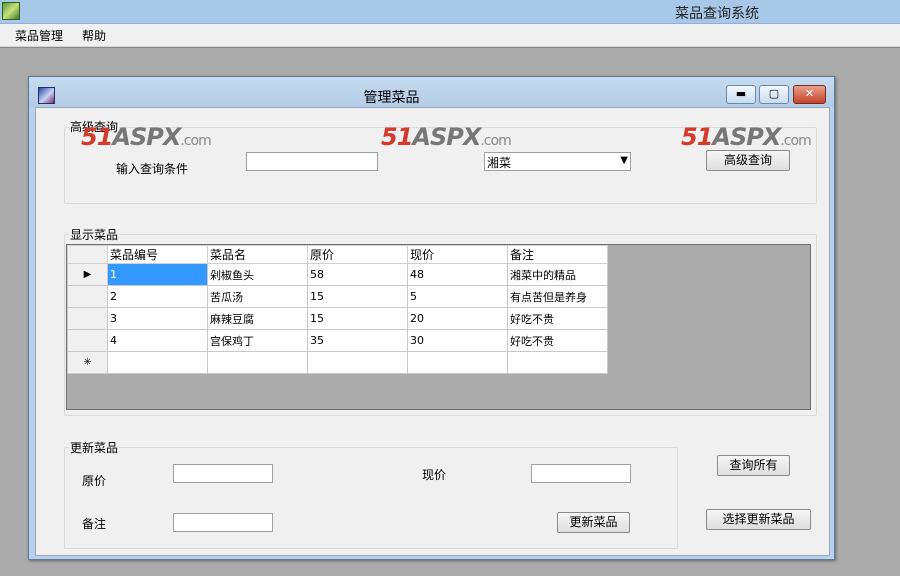 The height and width of the screenshot is (576, 900). What do you see at coordinates (450, 12) in the screenshot?
I see `app-titlebar: 菜品查询系统` at bounding box center [450, 12].